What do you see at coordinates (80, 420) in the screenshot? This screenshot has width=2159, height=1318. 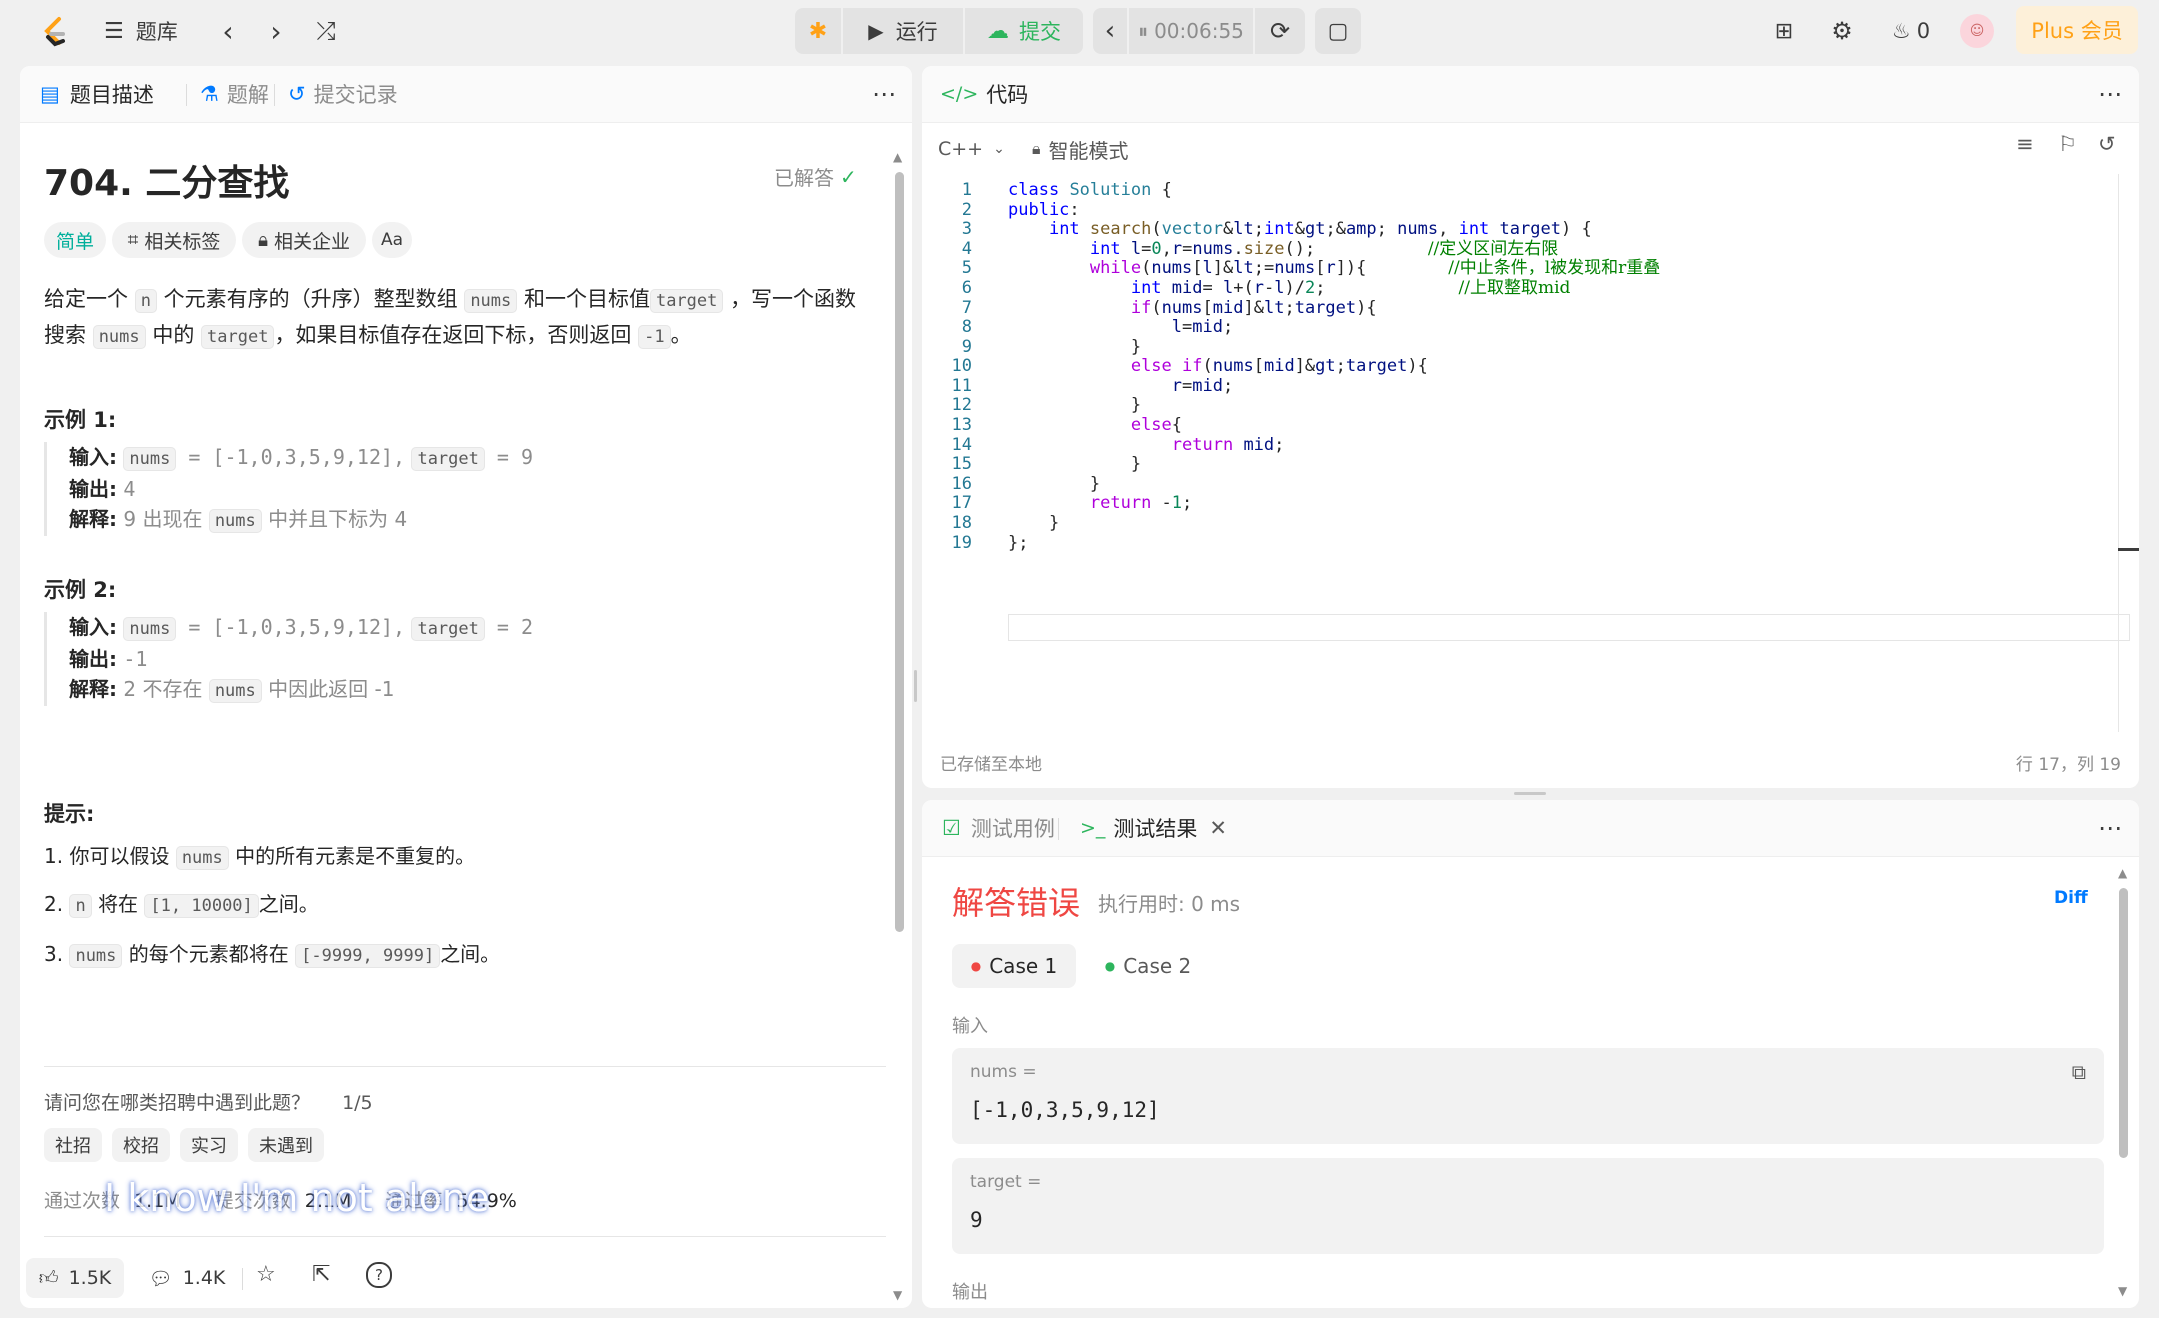 I see `example-1-title: 示例 1:` at bounding box center [80, 420].